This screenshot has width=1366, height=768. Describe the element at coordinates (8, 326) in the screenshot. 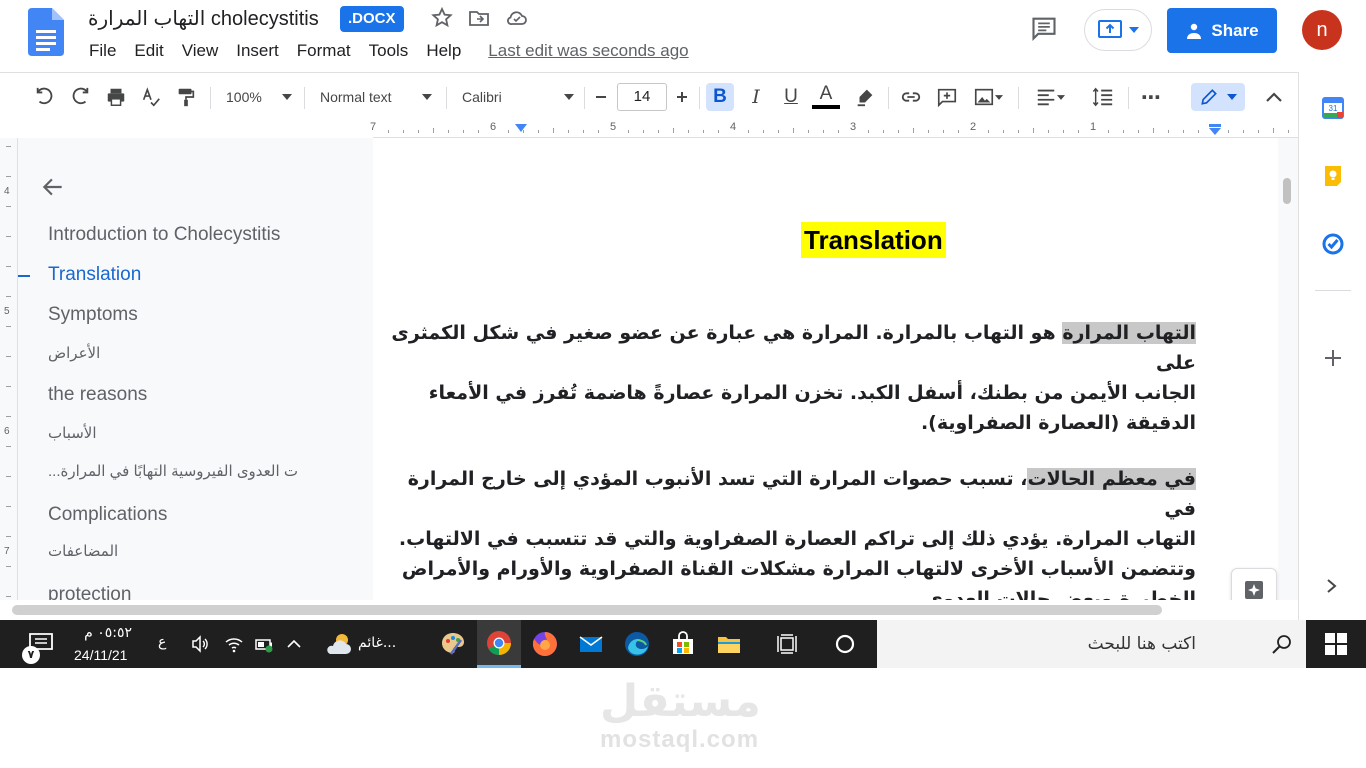

I see `vertical-ruler-tick` at that location.